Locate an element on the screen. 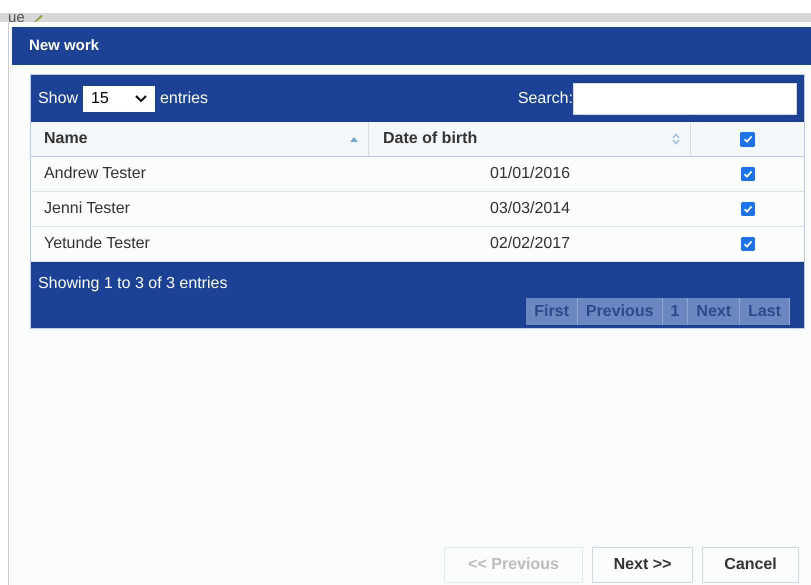 This screenshot has height=585, width=811. table-cell-text: Jenni Tester is located at coordinates (87, 209).